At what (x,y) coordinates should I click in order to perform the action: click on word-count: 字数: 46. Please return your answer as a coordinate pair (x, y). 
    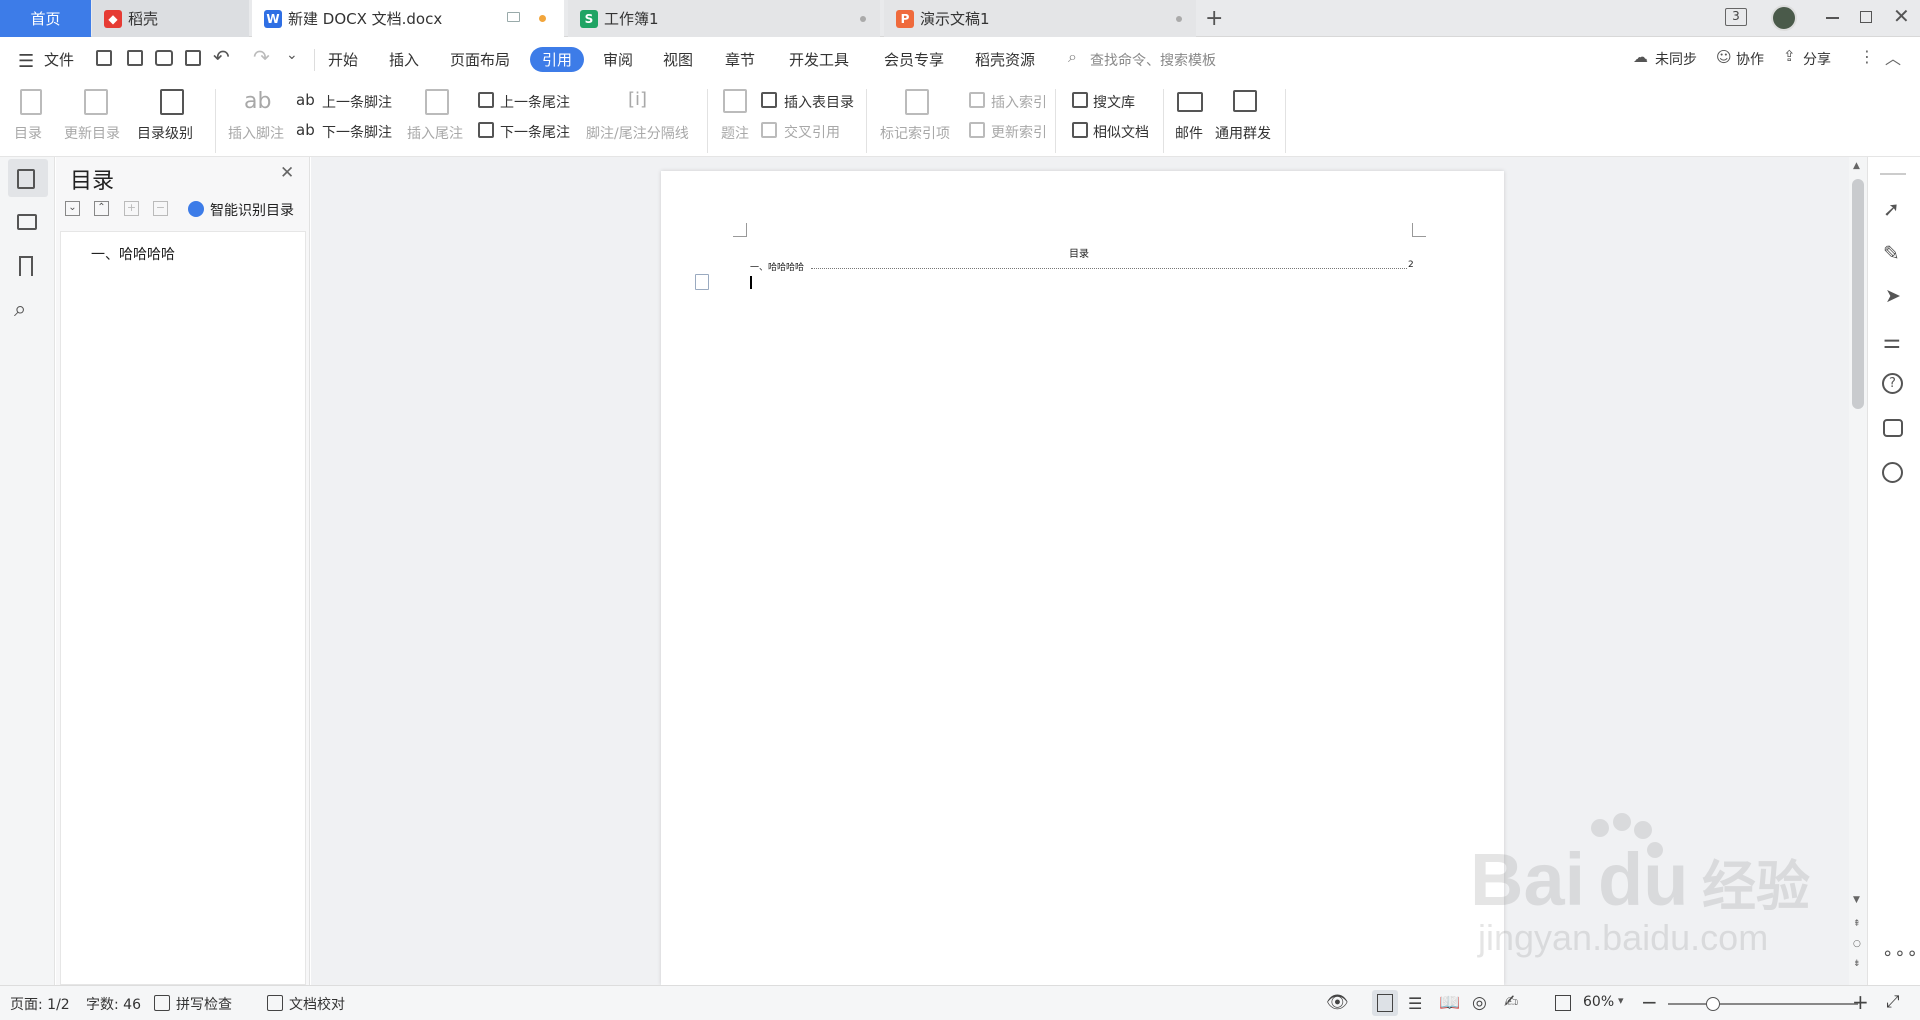
    Looking at the image, I should click on (113, 1004).